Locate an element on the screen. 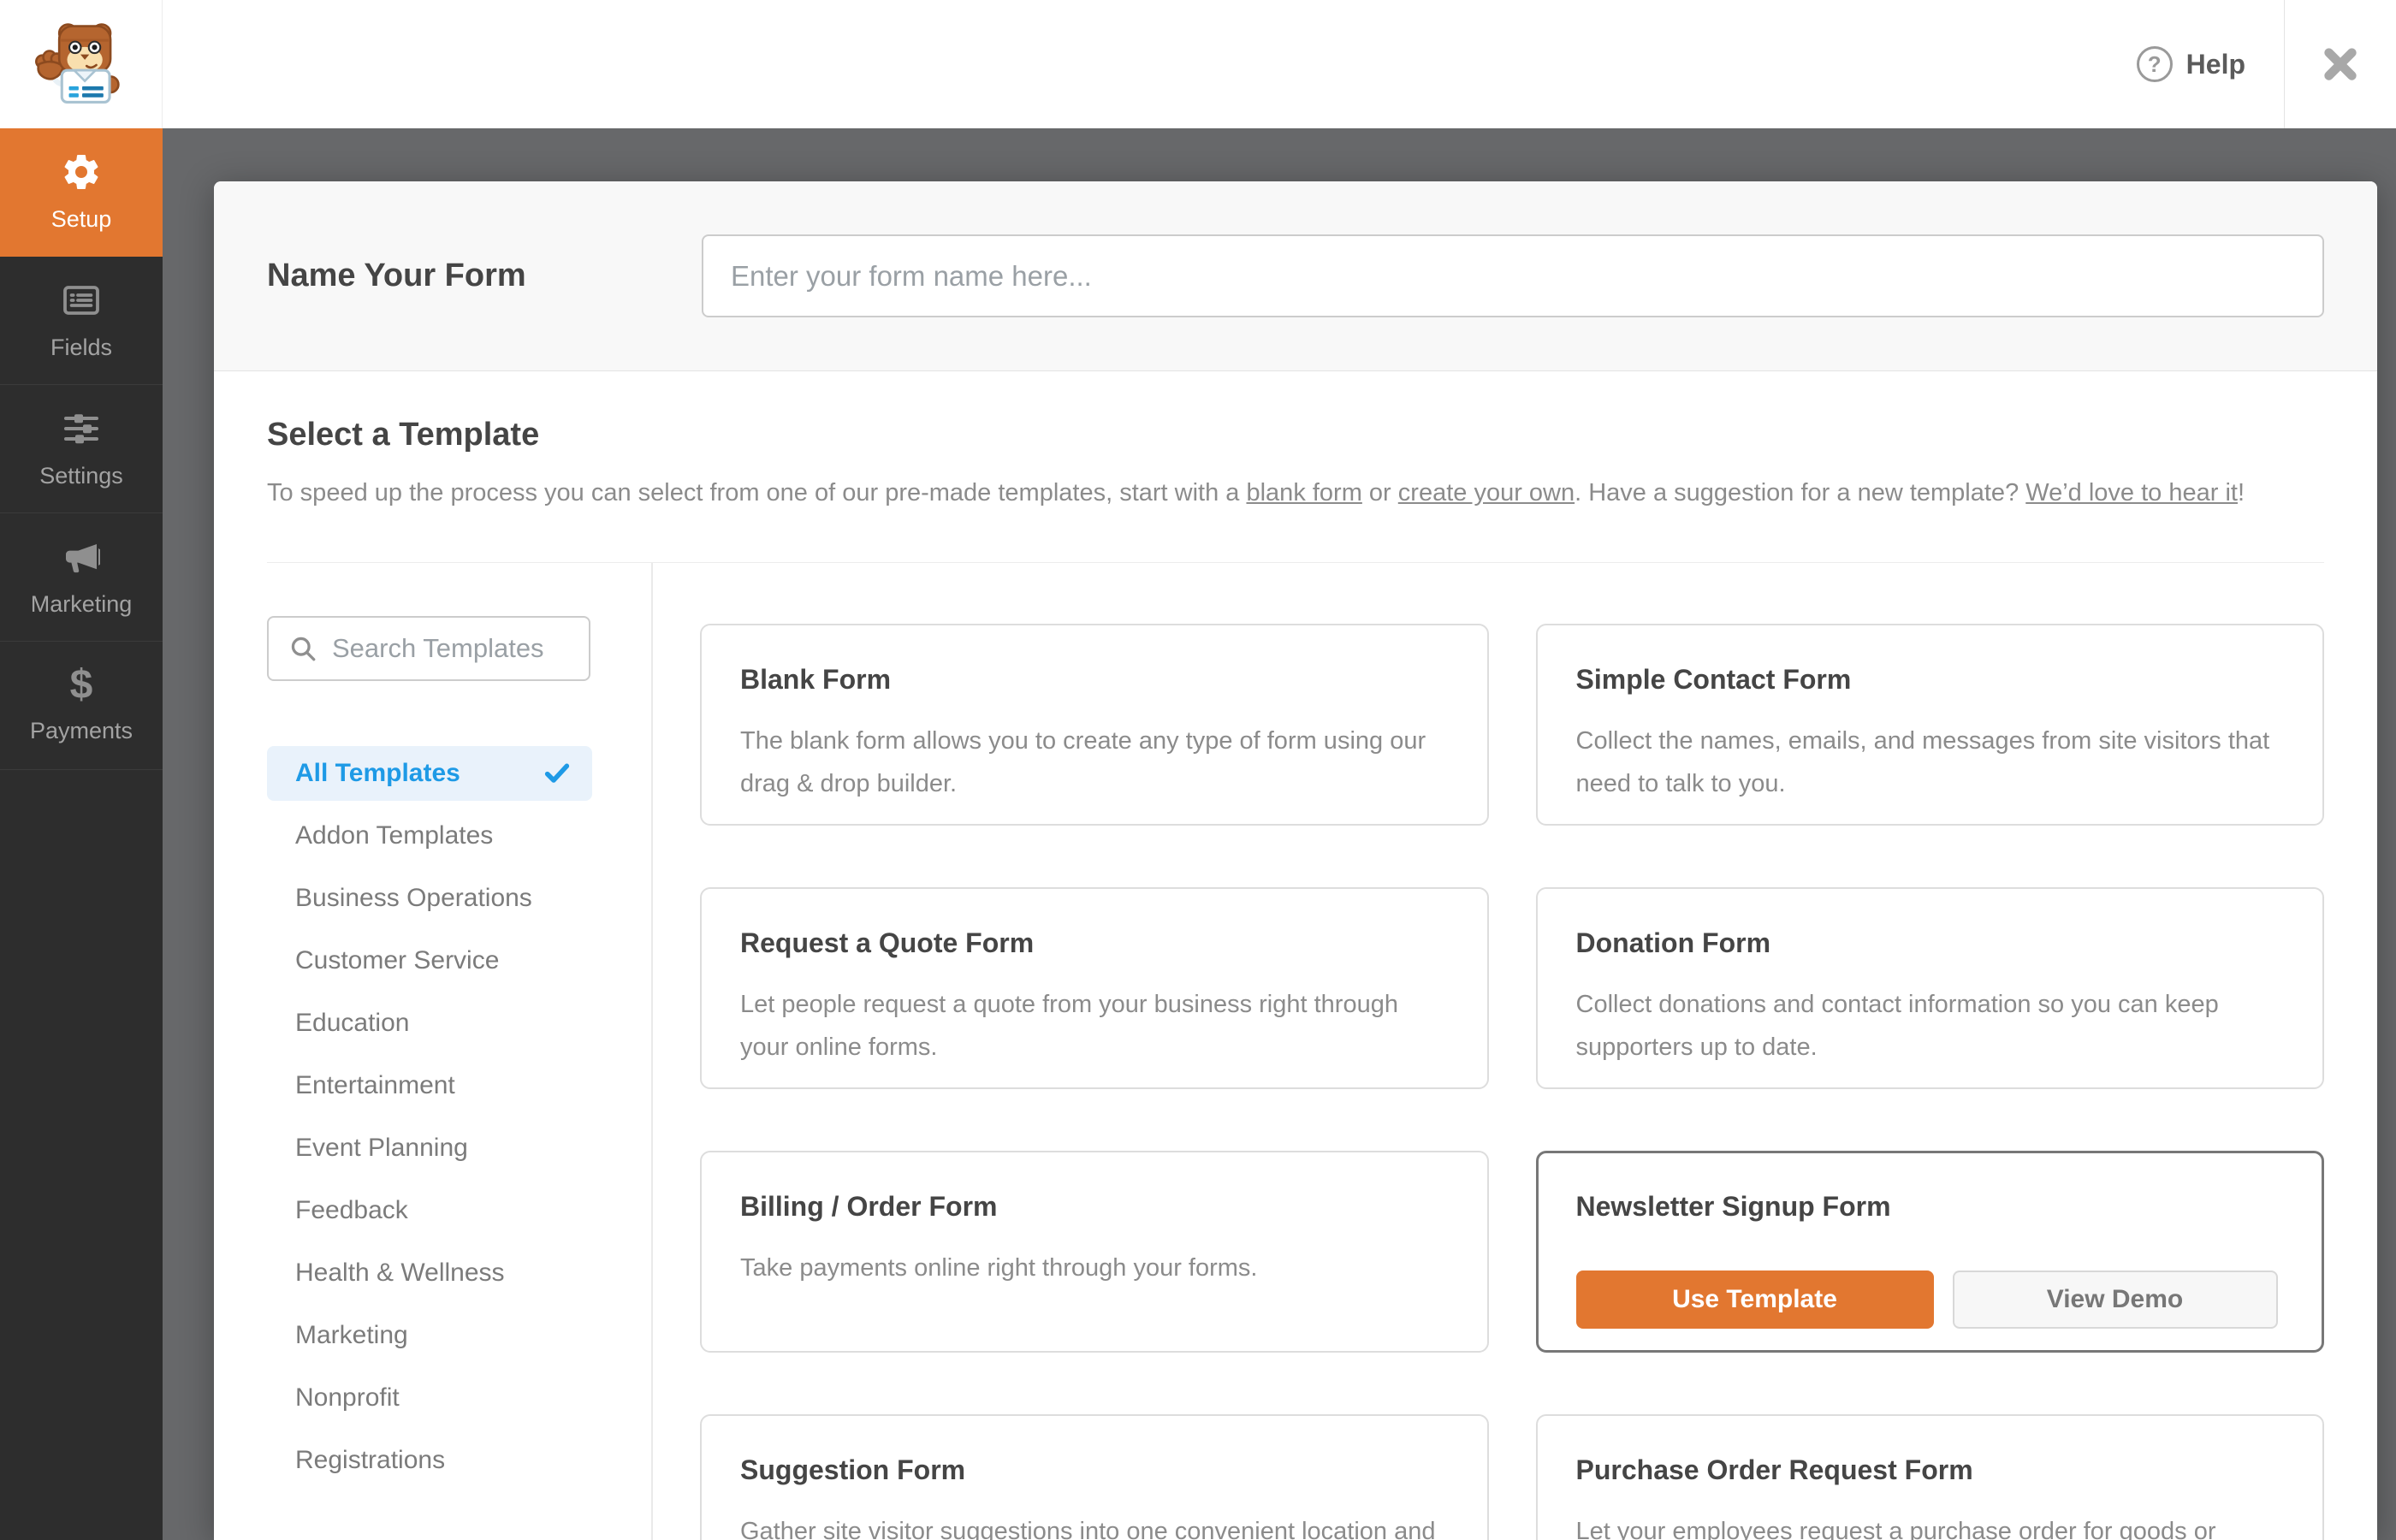 The width and height of the screenshot is (2396, 1540). use-template-button: Use Template is located at coordinates (1755, 1299).